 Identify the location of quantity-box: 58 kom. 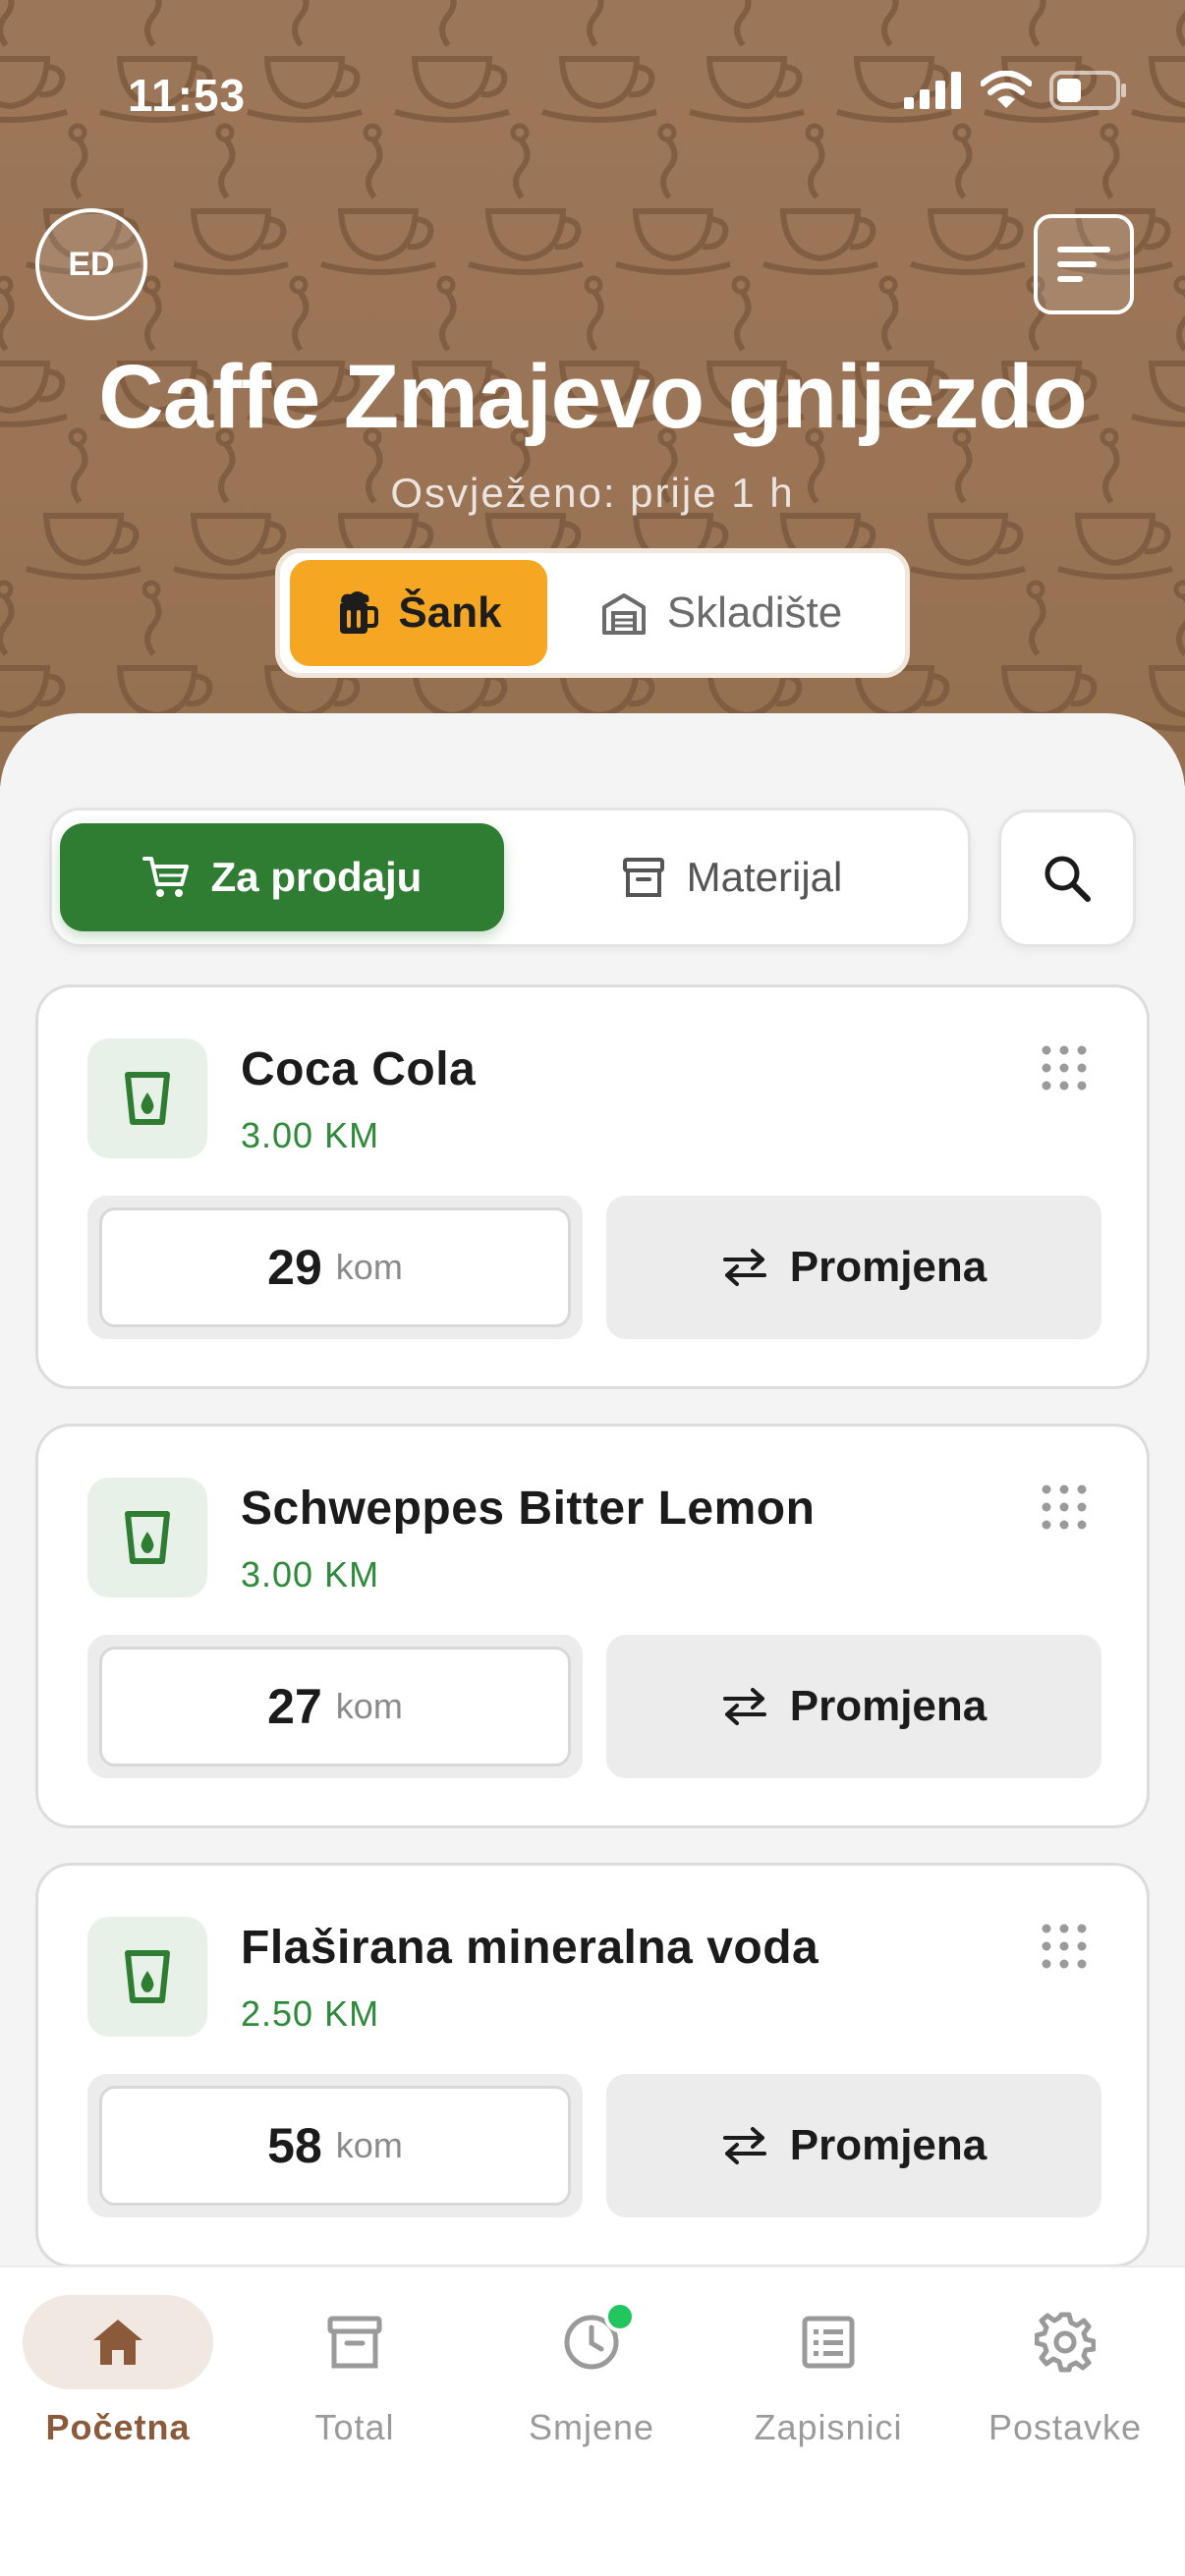
(335, 2146).